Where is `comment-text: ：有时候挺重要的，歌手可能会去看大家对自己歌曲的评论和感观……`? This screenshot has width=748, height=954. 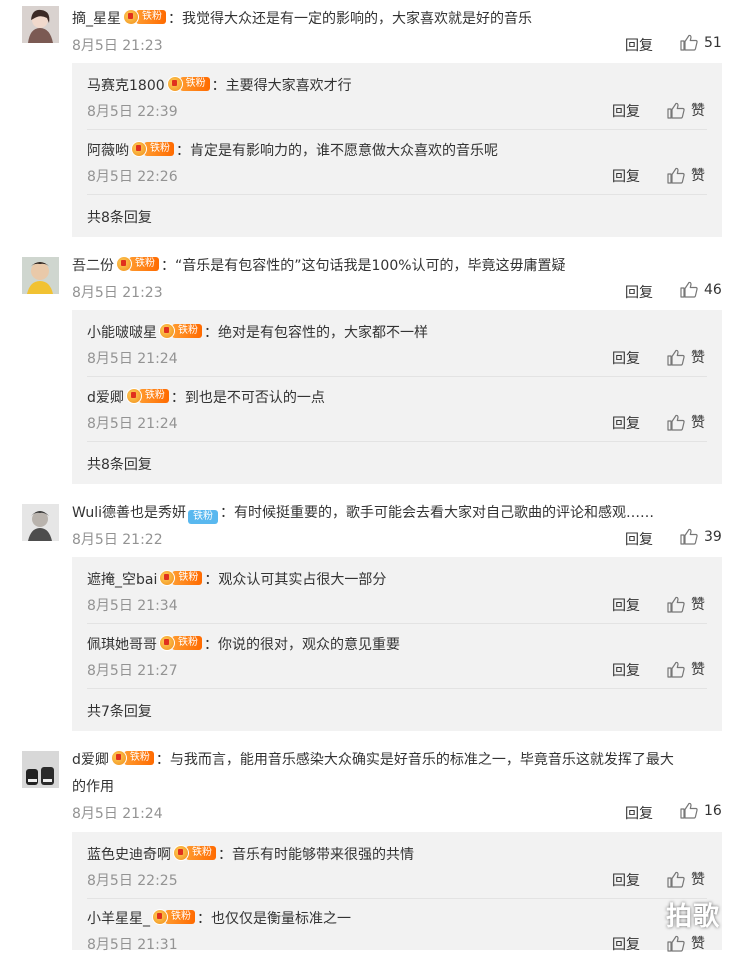
comment-text: ：有时候挺重要的，歌手可能会去看大家对自己歌曲的评论和感观…… is located at coordinates (437, 513).